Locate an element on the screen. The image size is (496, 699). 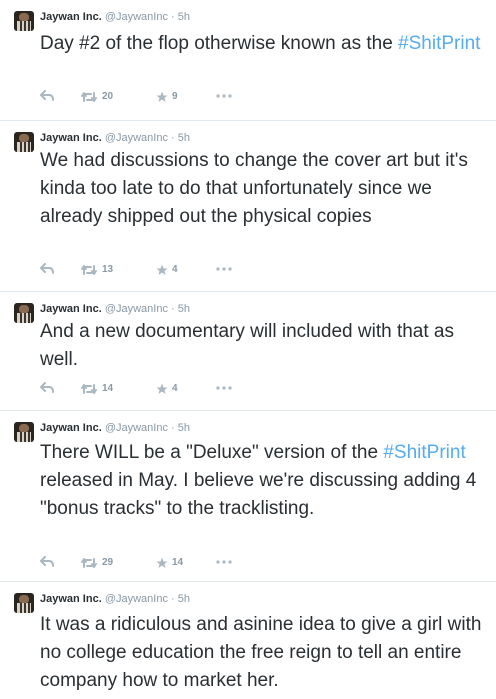
retweet-count: 13 is located at coordinates (108, 269).